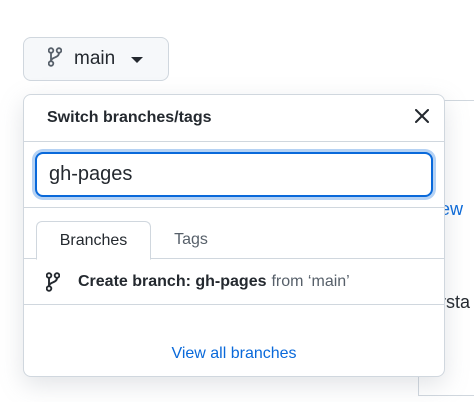  What do you see at coordinates (191, 240) in the screenshot?
I see `tab-tags: Tags` at bounding box center [191, 240].